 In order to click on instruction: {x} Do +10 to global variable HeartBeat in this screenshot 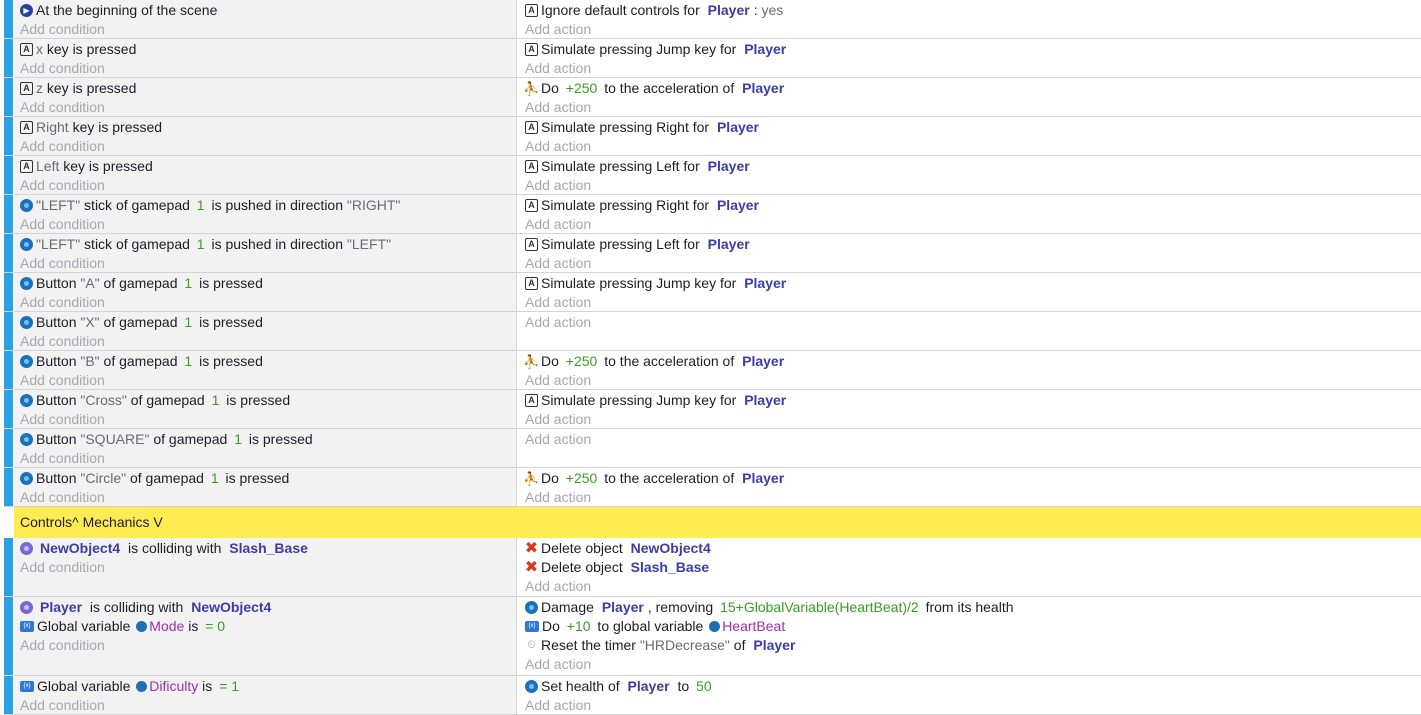, I will do `click(973, 626)`.